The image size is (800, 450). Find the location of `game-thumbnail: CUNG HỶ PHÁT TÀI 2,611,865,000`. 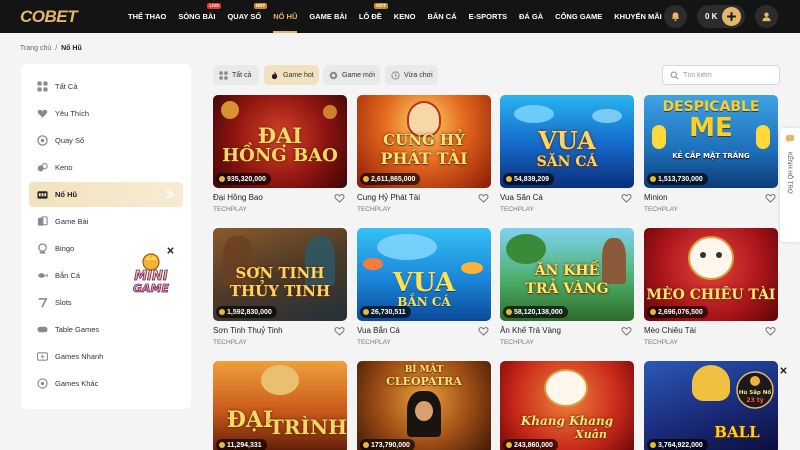

game-thumbnail: CUNG HỶ PHÁT TÀI 2,611,865,000 is located at coordinates (424, 141).